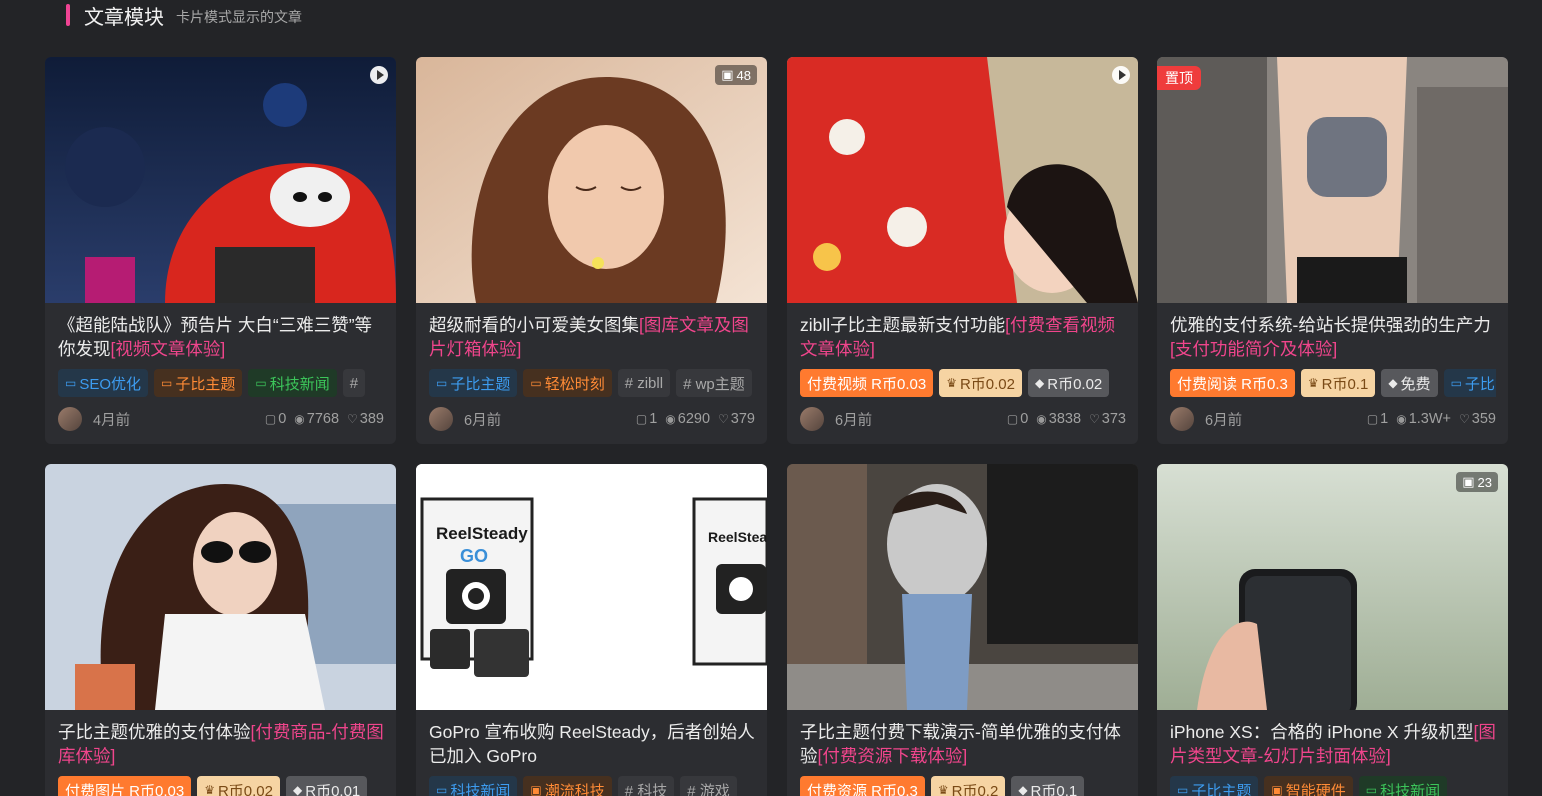 The image size is (1542, 796). I want to click on tag-list: ▭ 子比主题 ▭ 轻松时刻 # zibll # wp主题, so click(592, 383).